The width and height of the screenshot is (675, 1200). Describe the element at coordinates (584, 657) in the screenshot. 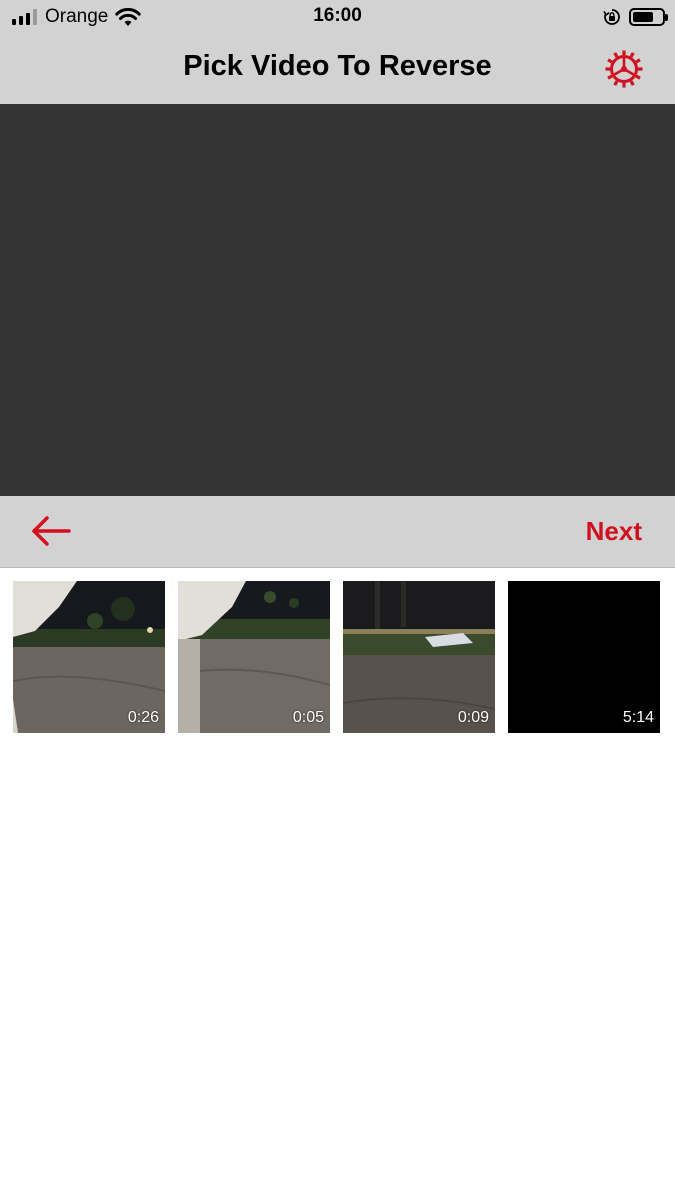

I see `video-thumbnail-4: 5:14` at that location.